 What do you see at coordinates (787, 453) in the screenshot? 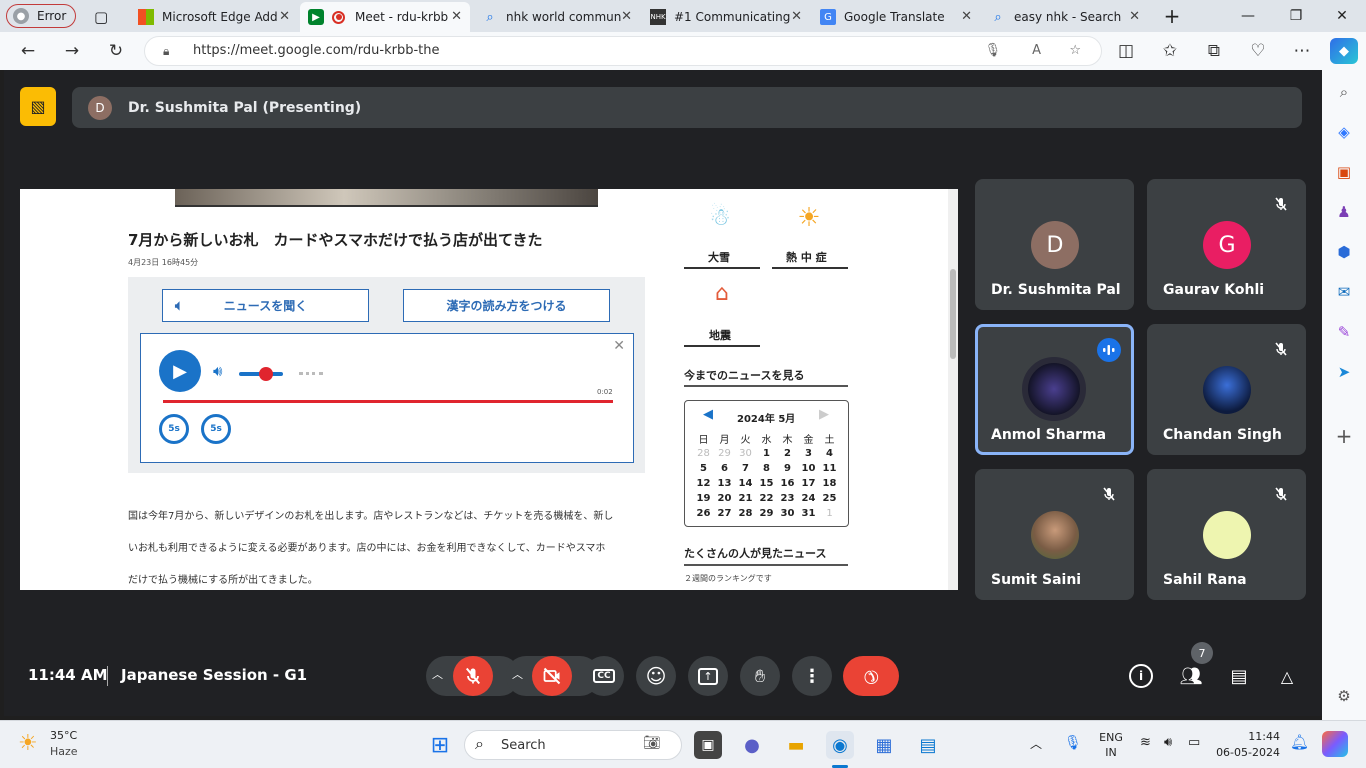
I see `calendar-day: 2` at bounding box center [787, 453].